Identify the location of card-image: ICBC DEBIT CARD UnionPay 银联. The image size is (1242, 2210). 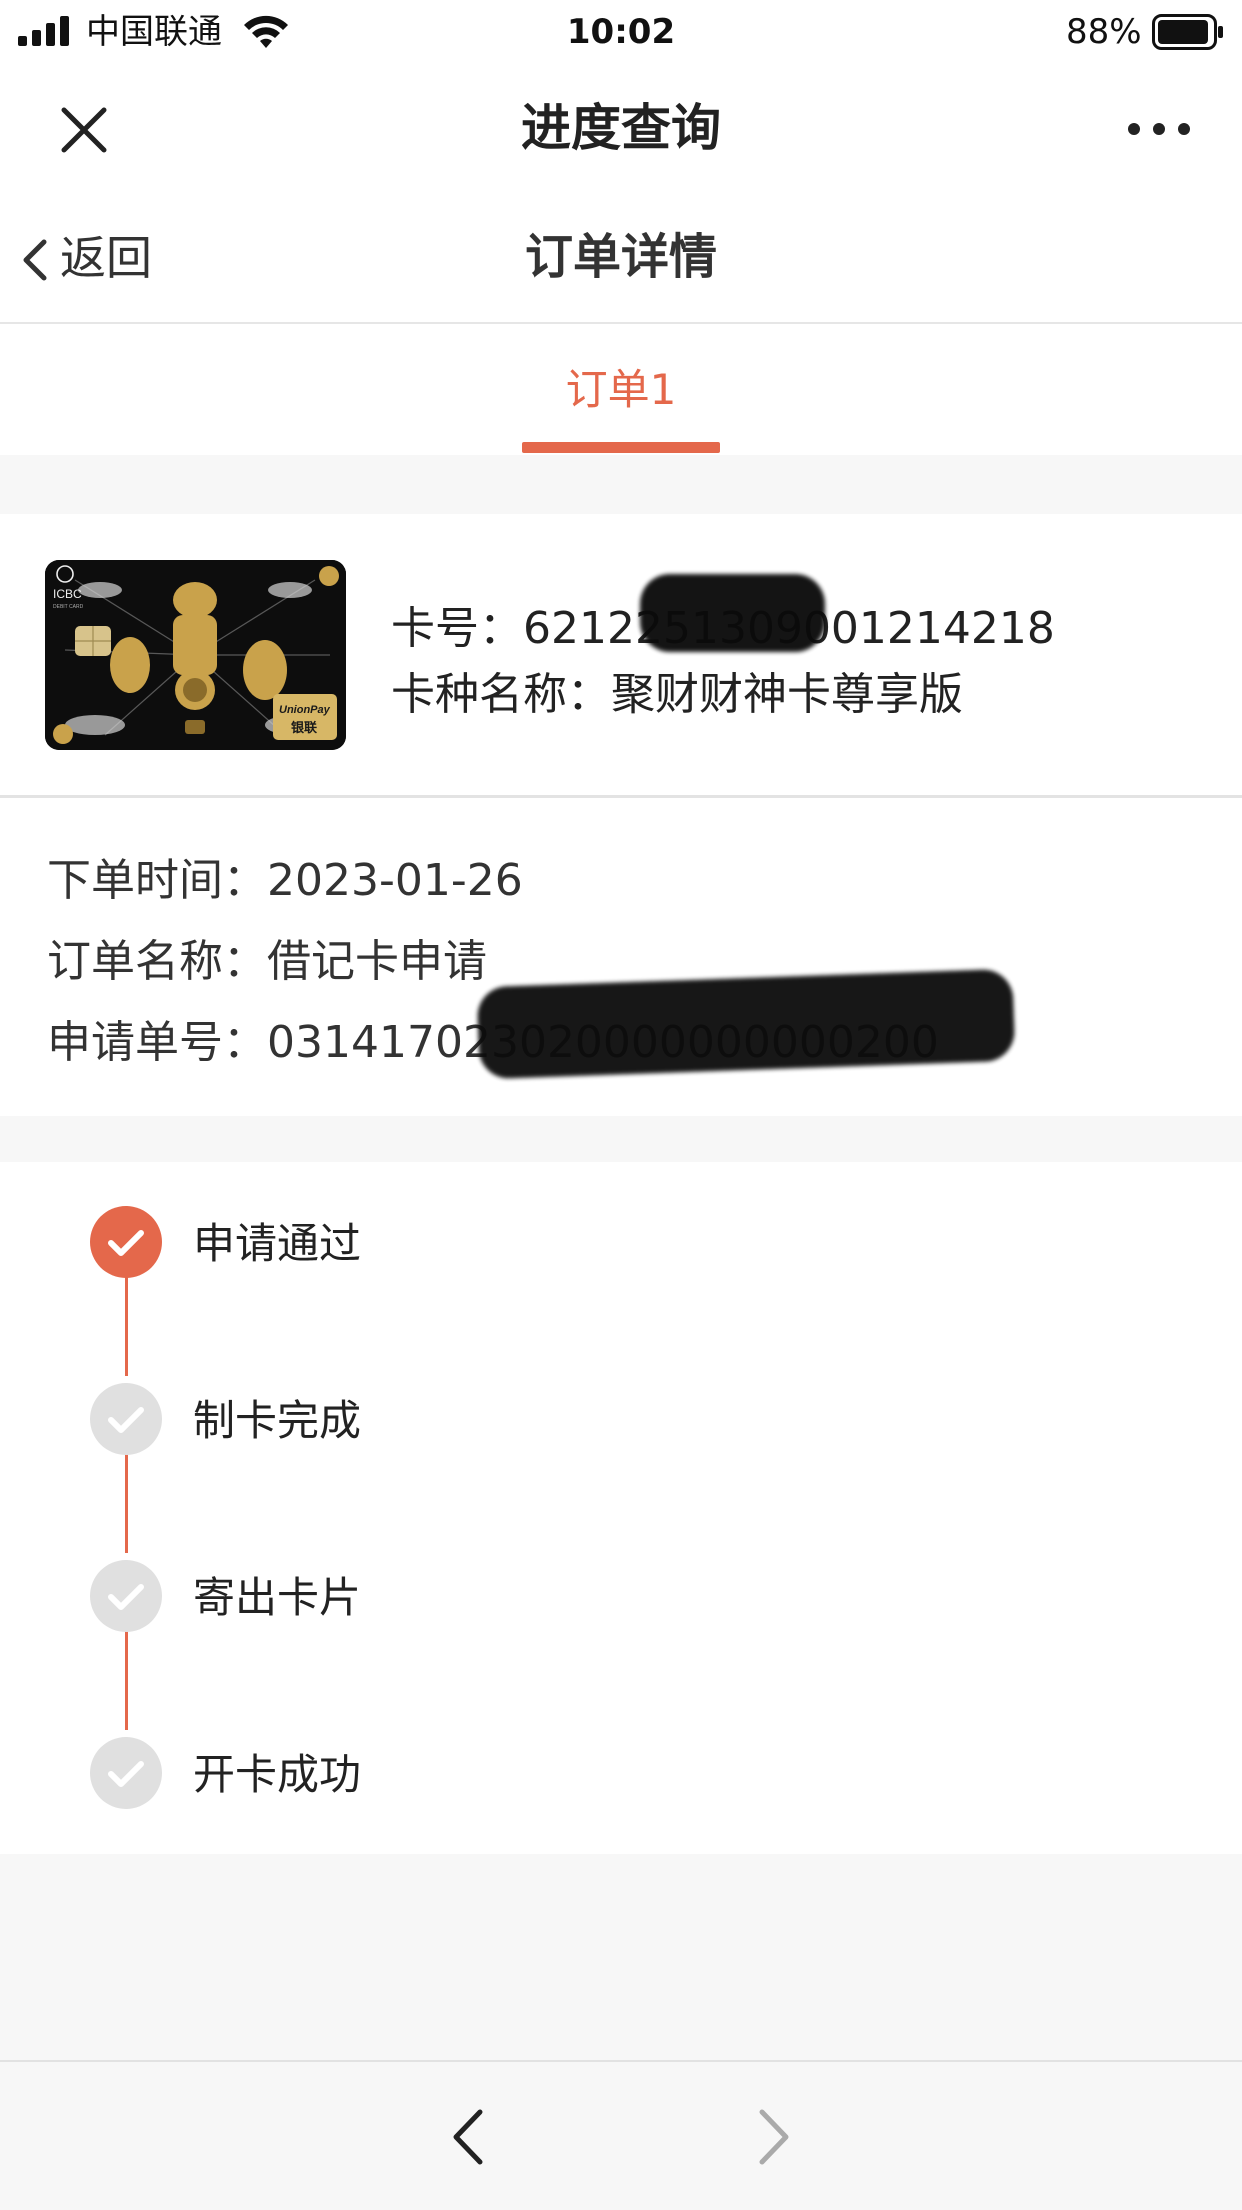
(195, 655).